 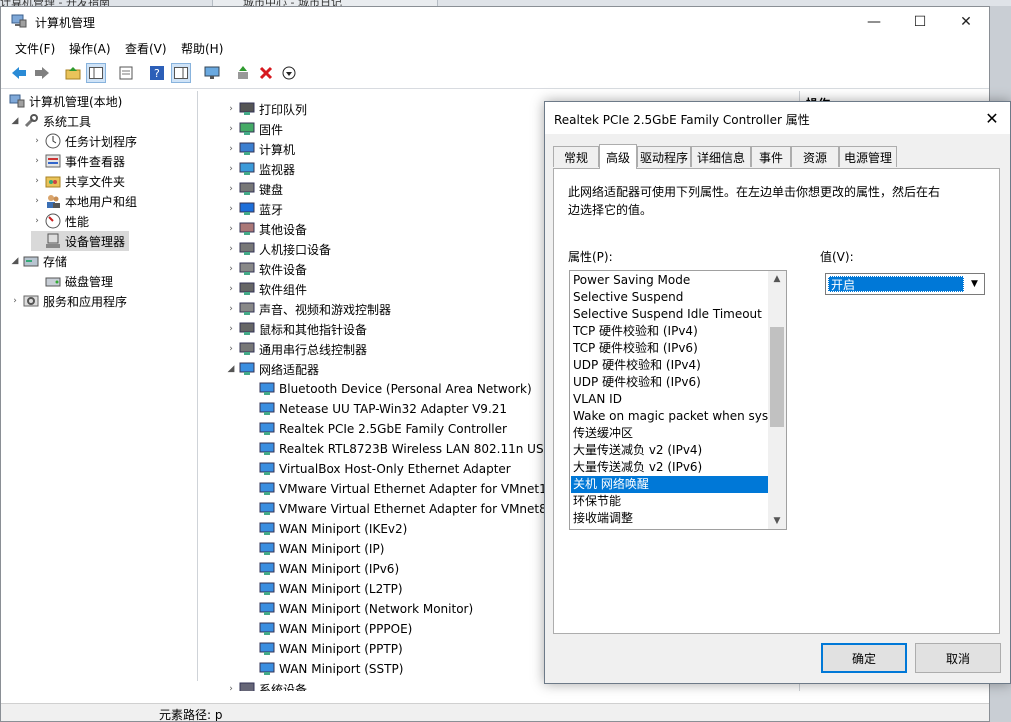 I want to click on tree-item-shared-folders: › 共享文件夹, so click(x=78, y=181).